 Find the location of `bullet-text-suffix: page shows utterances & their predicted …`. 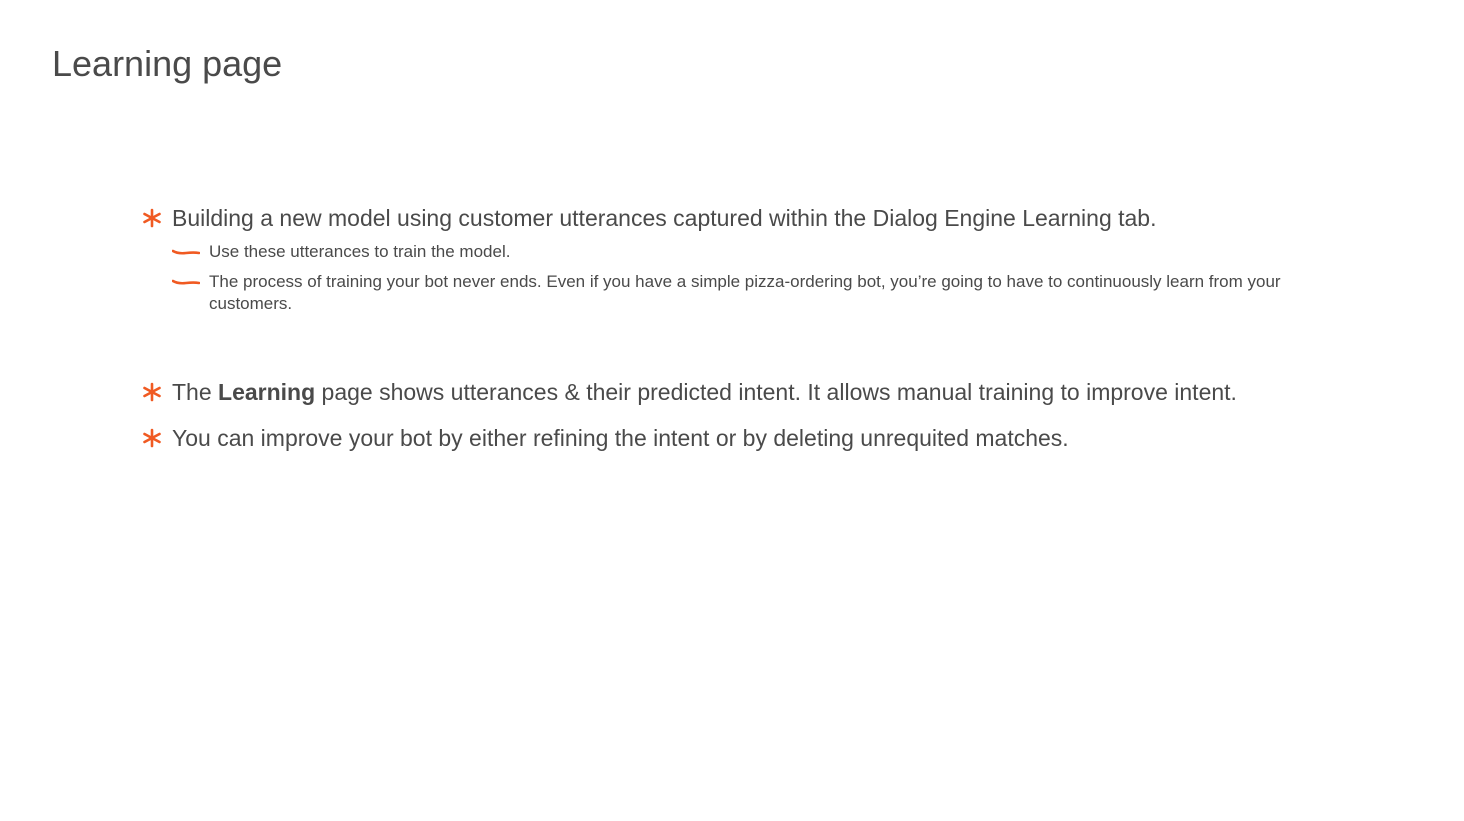

bullet-text-suffix: page shows utterances & their predicted … is located at coordinates (776, 392).